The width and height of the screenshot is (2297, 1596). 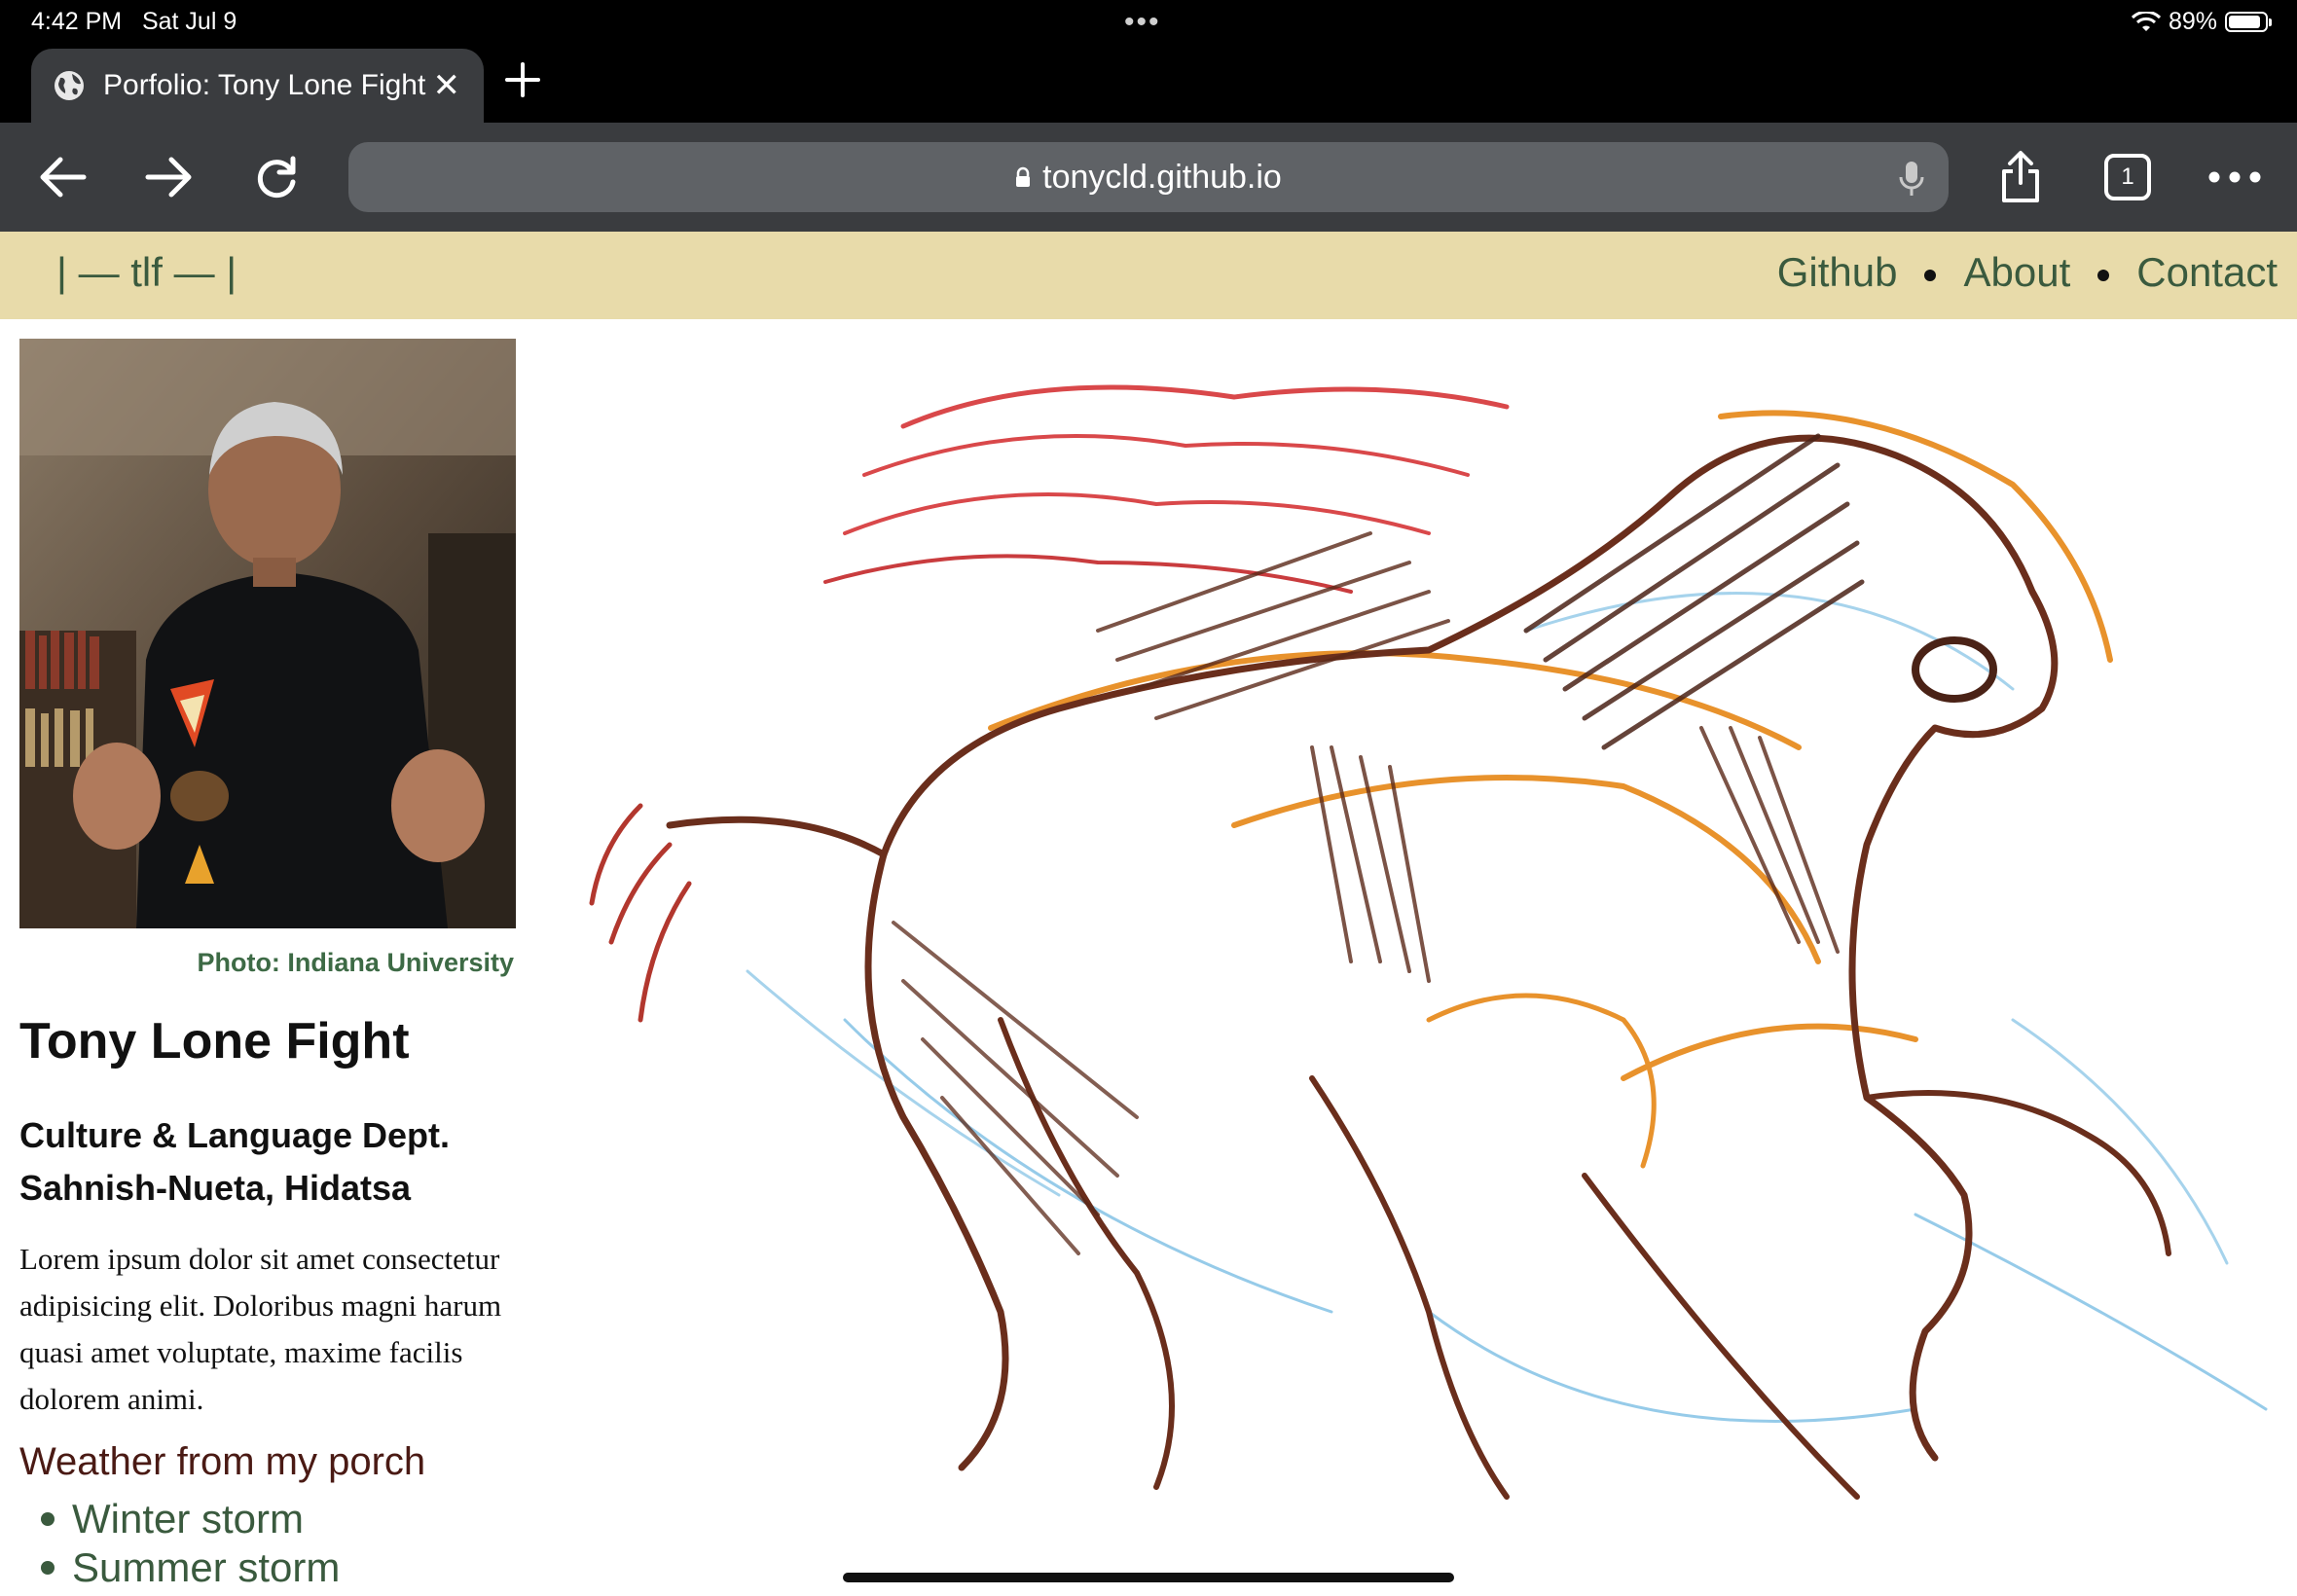 What do you see at coordinates (146, 272) in the screenshot?
I see `site-logo: | — tlf — |` at bounding box center [146, 272].